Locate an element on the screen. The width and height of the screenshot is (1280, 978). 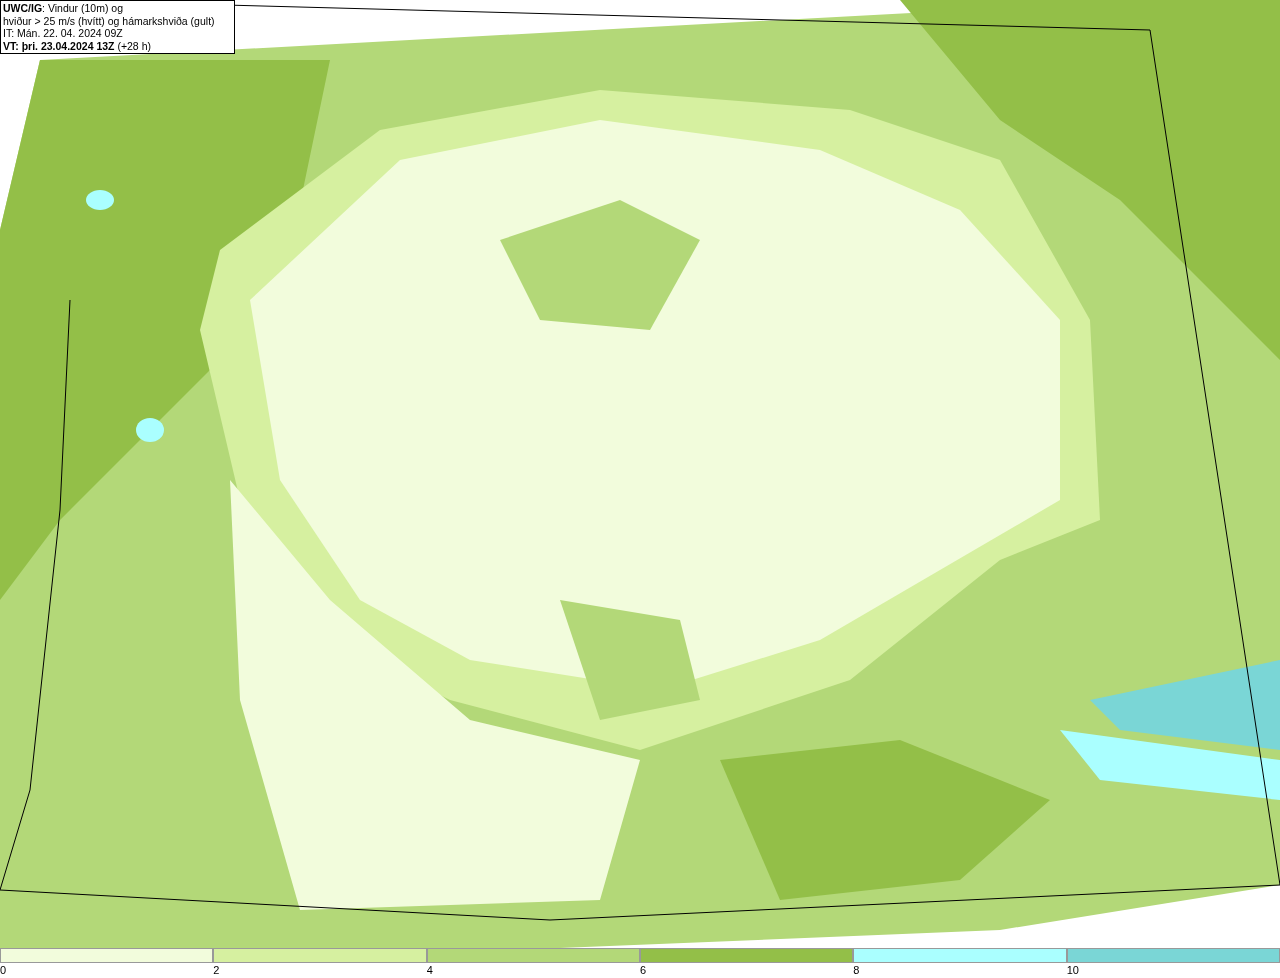
legend-label: 0 is located at coordinates (3, 970).